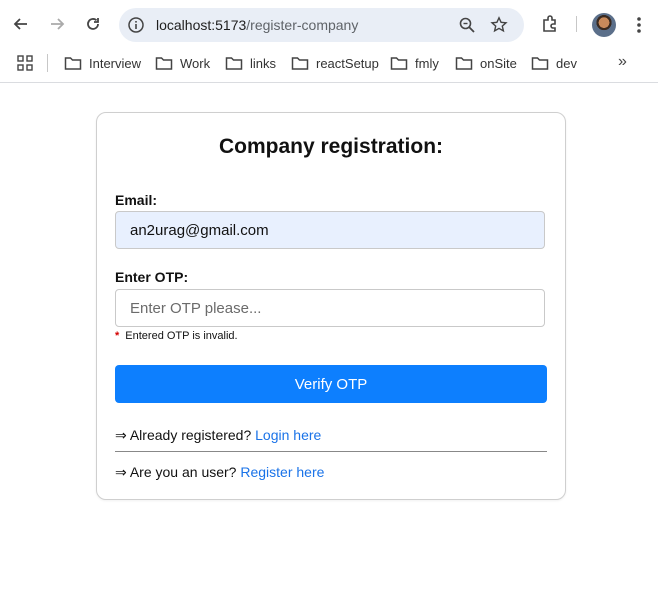 This screenshot has height=594, width=658. I want to click on zoom-icon, so click(467, 25).